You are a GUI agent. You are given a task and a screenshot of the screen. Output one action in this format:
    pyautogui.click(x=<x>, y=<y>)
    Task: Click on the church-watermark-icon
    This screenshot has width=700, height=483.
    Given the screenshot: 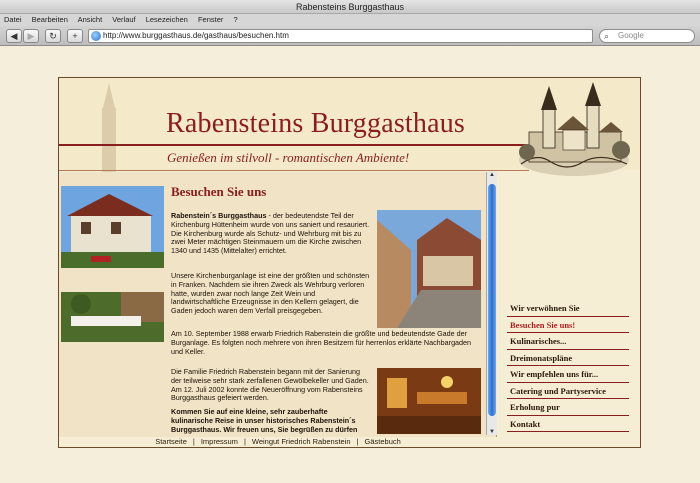 What is the action you would take?
    pyautogui.click(x=109, y=133)
    